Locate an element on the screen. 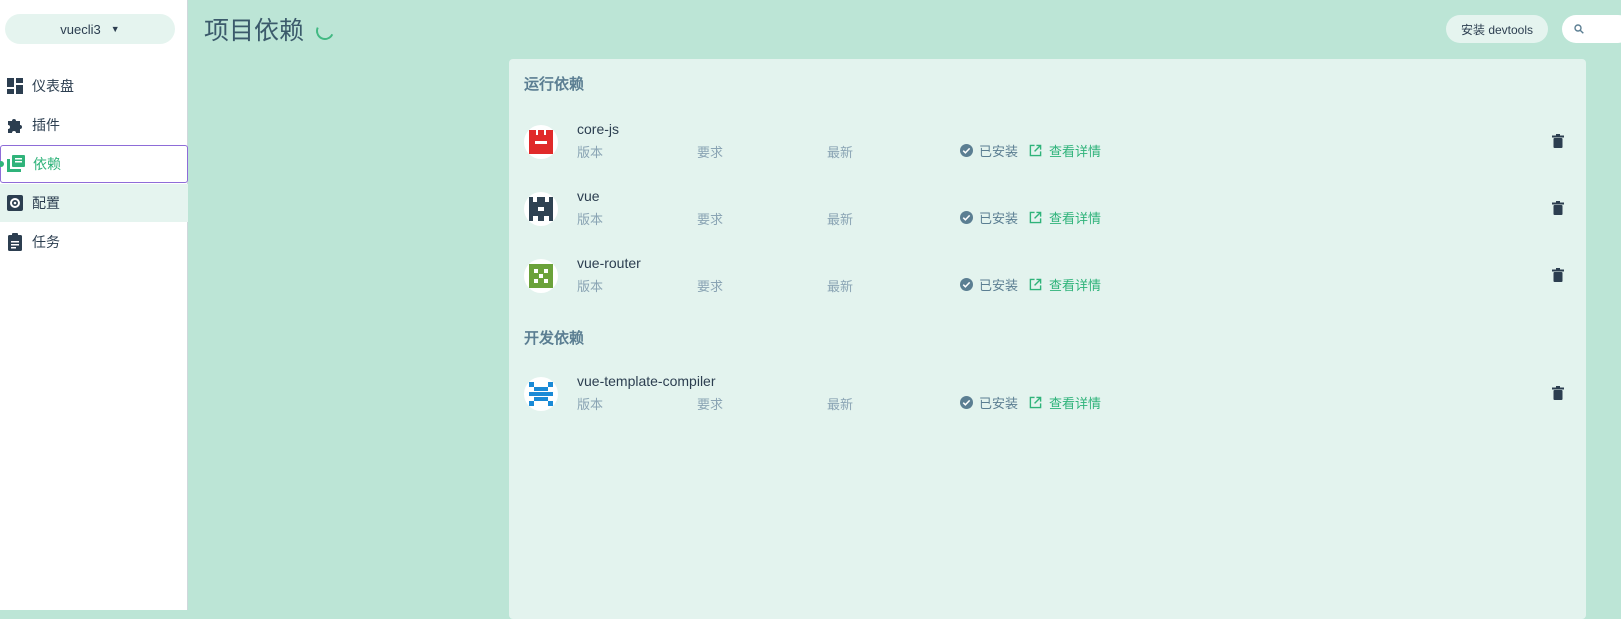  sidebar-item-label: 配置 is located at coordinates (46, 203).